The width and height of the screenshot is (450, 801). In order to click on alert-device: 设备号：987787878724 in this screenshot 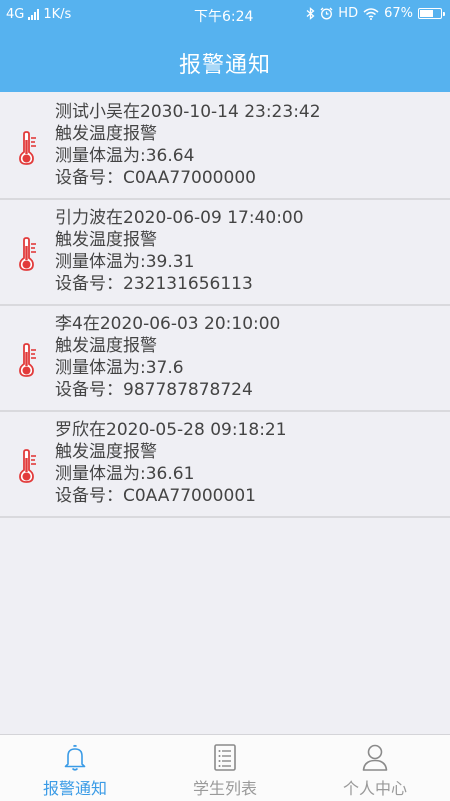, I will do `click(154, 390)`.